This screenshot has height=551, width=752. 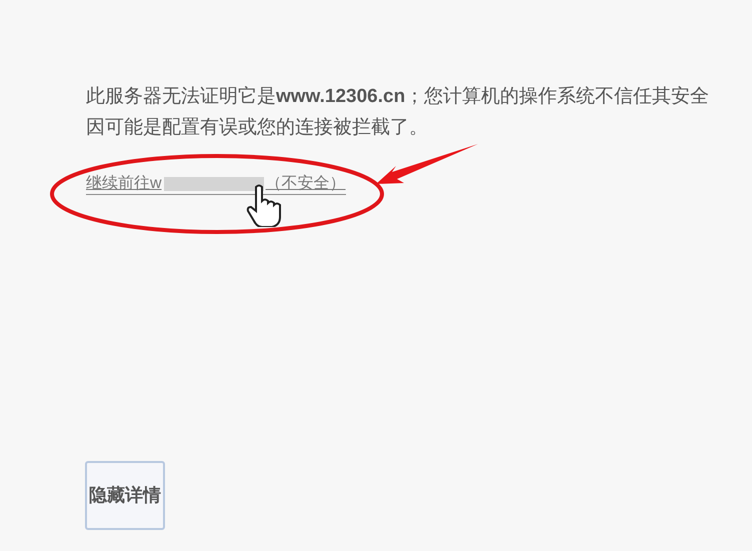 What do you see at coordinates (125, 495) in the screenshot?
I see `hide-details-button: 隐藏详情` at bounding box center [125, 495].